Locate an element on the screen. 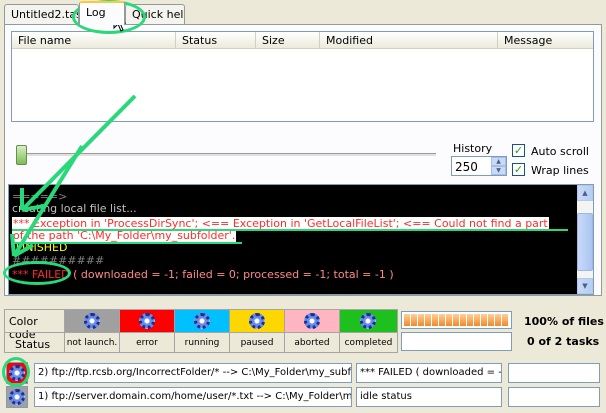 This screenshot has height=413, width=606. tab-label: Log is located at coordinates (96, 12).